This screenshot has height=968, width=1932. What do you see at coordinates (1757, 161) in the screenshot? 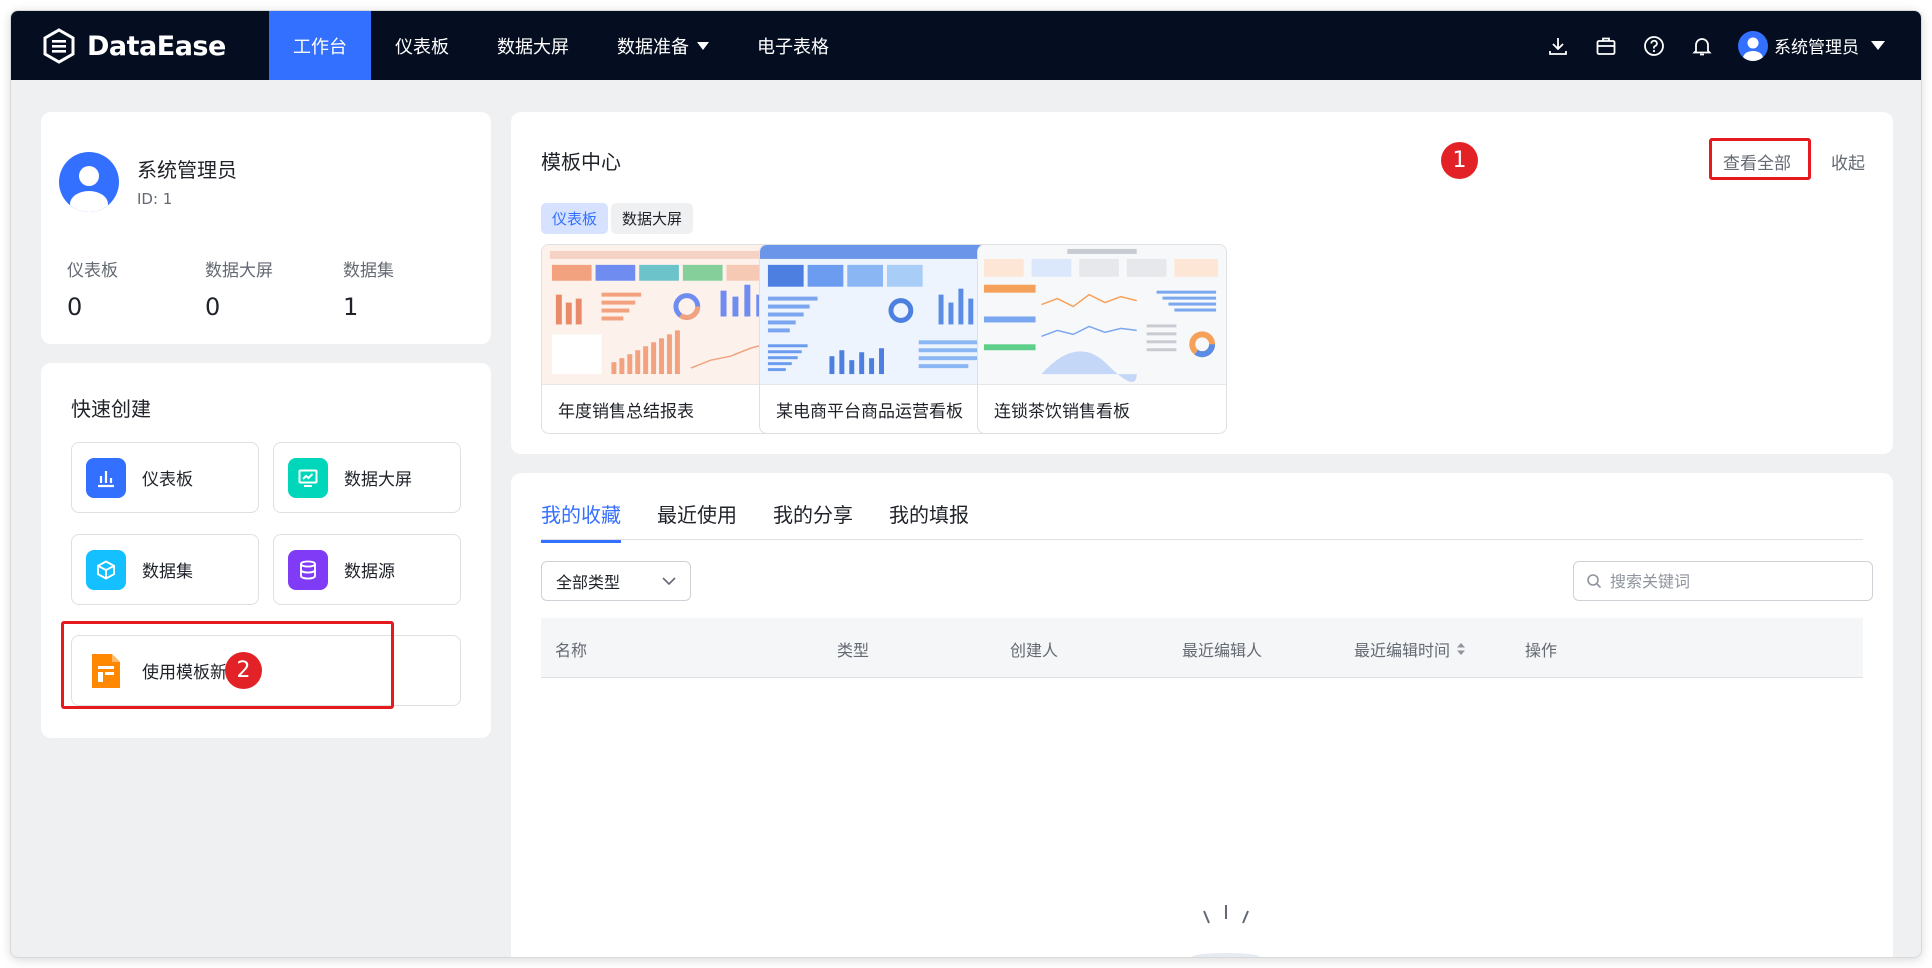
I see `view-all-link: 查看全部` at bounding box center [1757, 161].